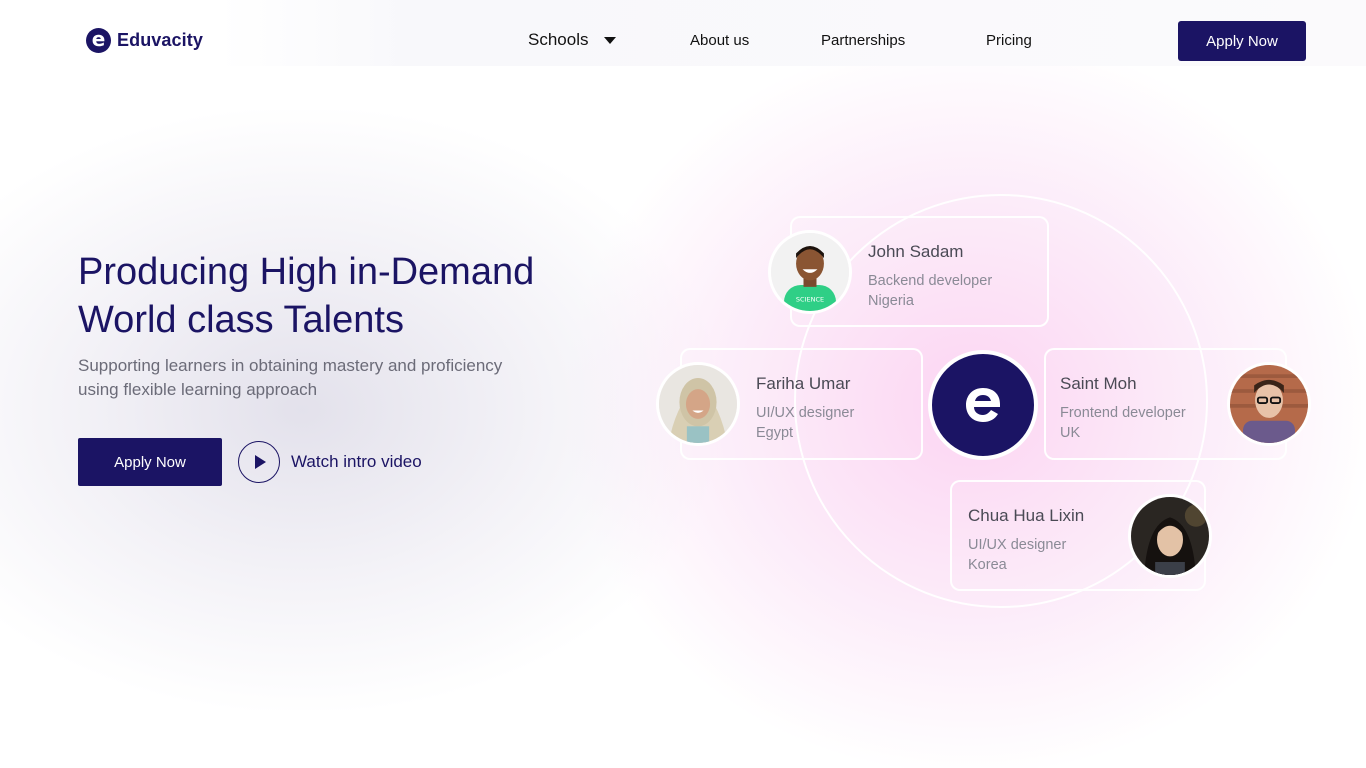 The height and width of the screenshot is (768, 1366). What do you see at coordinates (1070, 433) in the screenshot?
I see `talent-country: UK` at bounding box center [1070, 433].